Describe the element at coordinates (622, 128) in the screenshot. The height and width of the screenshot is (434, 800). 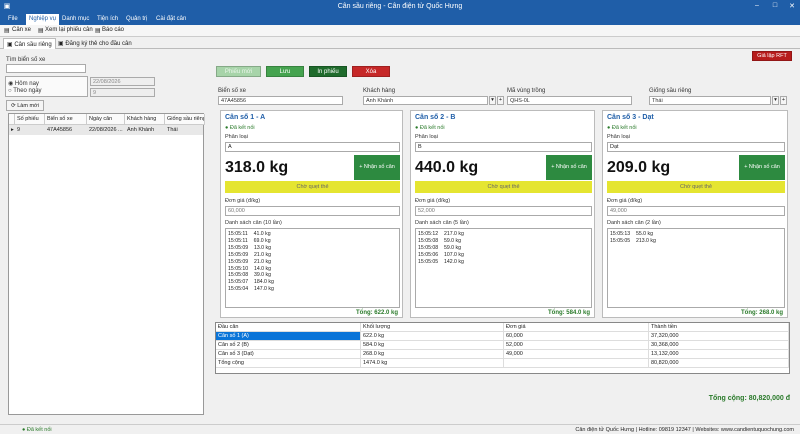
I see `connection-status: ● Đã kết nối` at that location.